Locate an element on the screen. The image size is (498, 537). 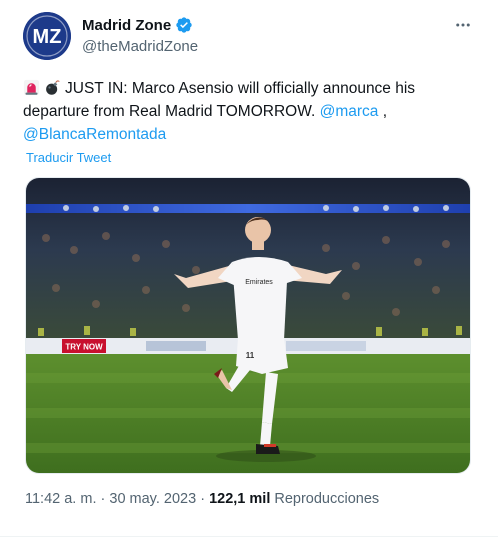
avatar-text: MZ is located at coordinates (47, 37).